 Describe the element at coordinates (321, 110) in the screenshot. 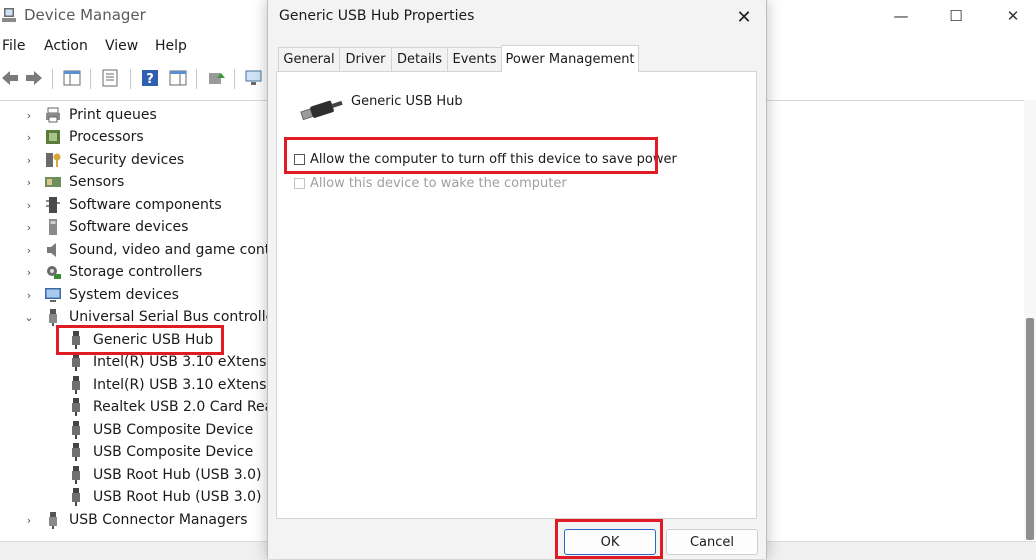

I see `usb-cable-icon` at that location.